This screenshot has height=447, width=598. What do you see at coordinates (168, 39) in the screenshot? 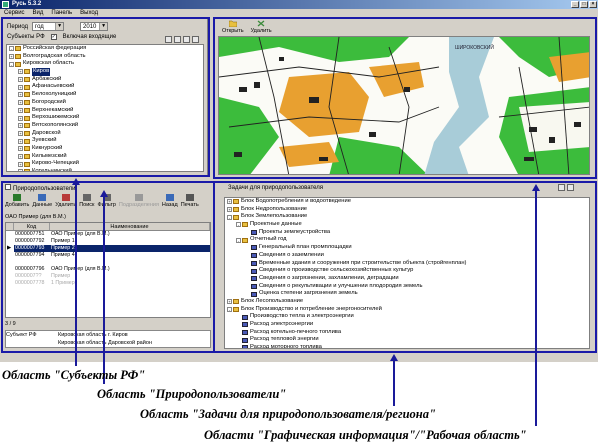
I see `tree-expand-icon` at bounding box center [168, 39].